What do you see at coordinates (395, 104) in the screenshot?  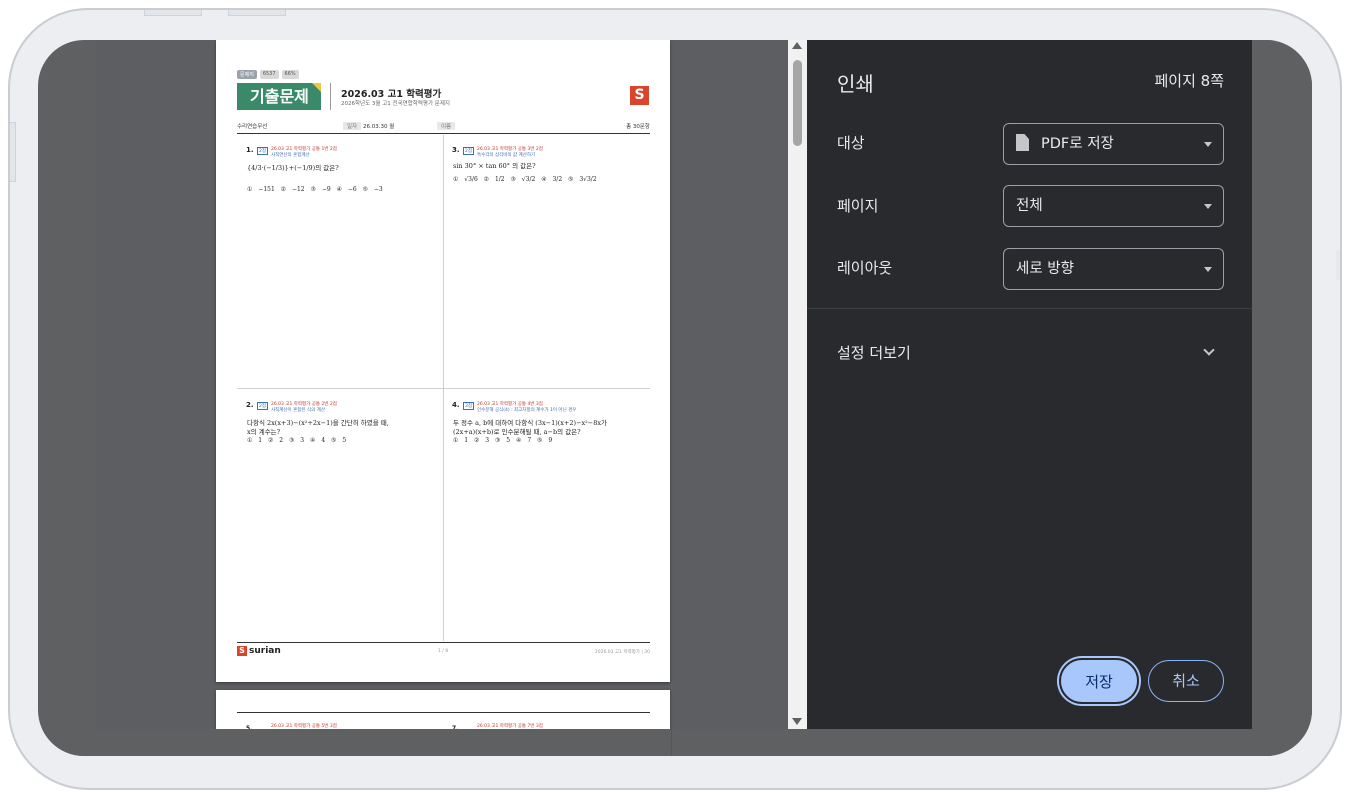 I see `exam-subtitle: 2026학년도 3월 고1 전국연합학력평가 문제지` at bounding box center [395, 104].